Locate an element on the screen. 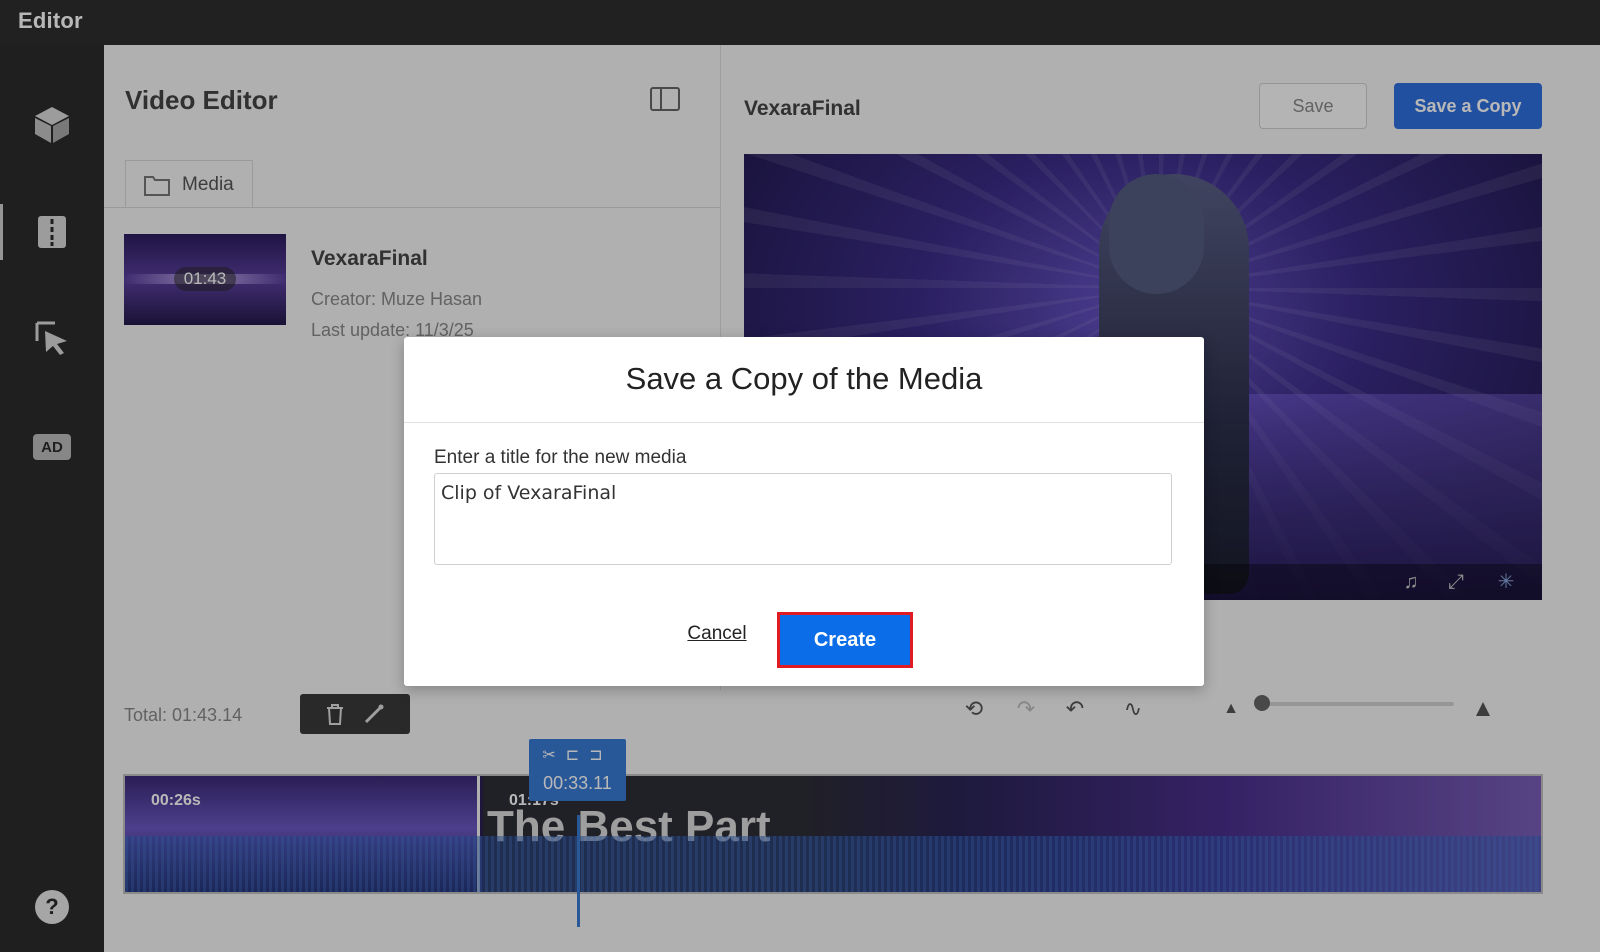 This screenshot has width=1600, height=952. create-button: Create is located at coordinates (845, 640).